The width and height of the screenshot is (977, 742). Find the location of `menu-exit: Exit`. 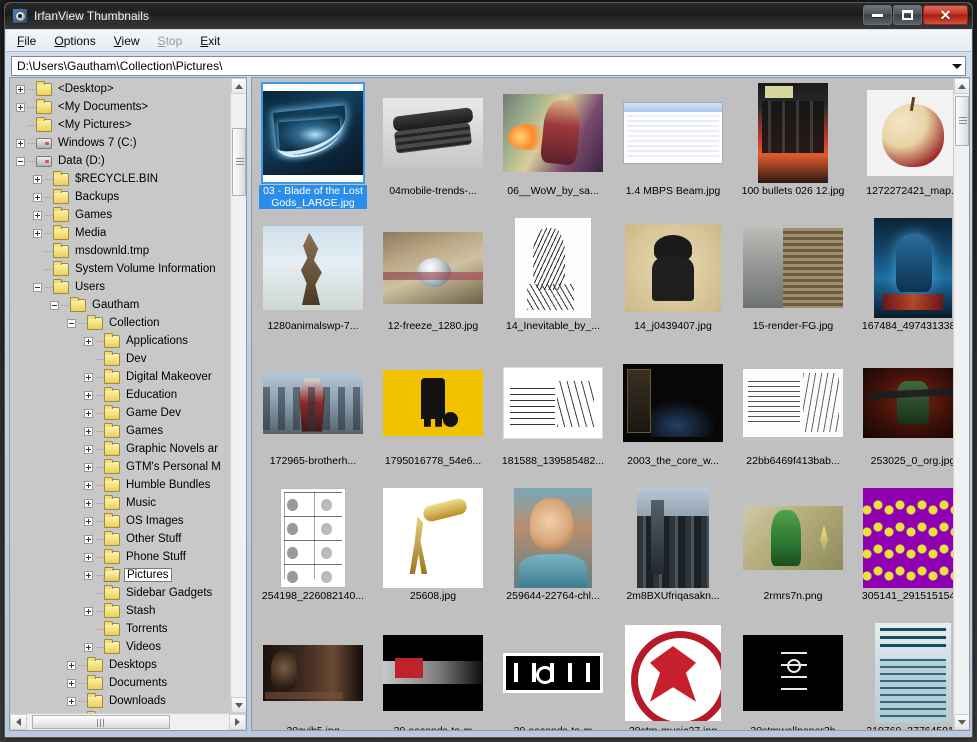

menu-exit: Exit is located at coordinates (210, 41).